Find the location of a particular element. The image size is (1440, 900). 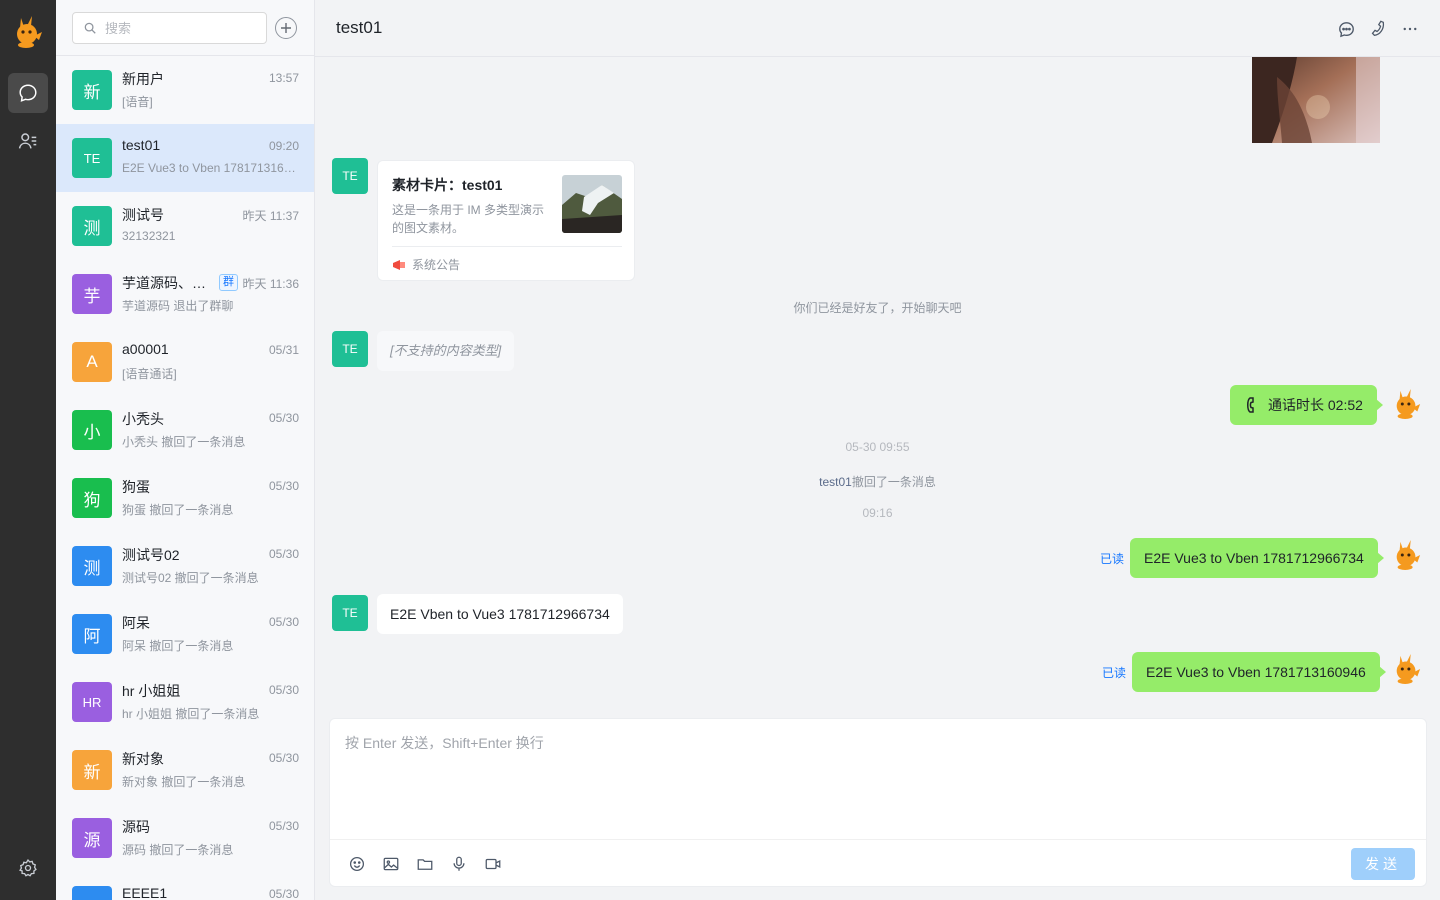

avatar: 小 is located at coordinates (92, 430).